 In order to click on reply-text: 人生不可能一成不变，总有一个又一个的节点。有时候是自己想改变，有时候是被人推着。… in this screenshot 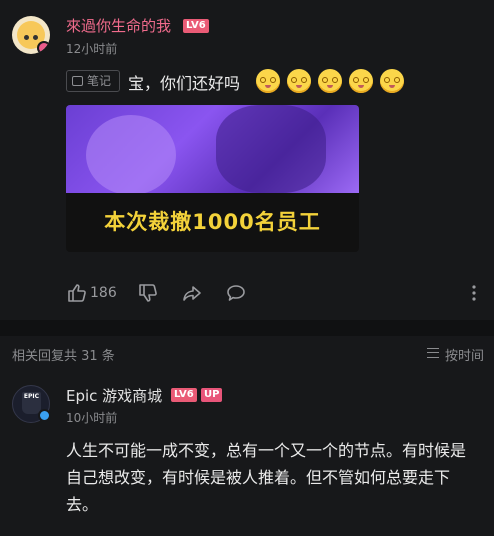, I will do `click(266, 477)`.